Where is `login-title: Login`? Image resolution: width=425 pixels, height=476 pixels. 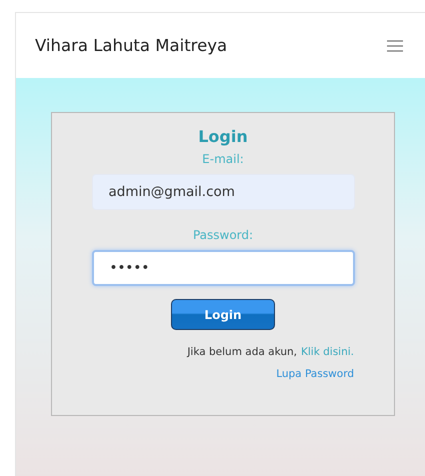
login-title: Login is located at coordinates (223, 136).